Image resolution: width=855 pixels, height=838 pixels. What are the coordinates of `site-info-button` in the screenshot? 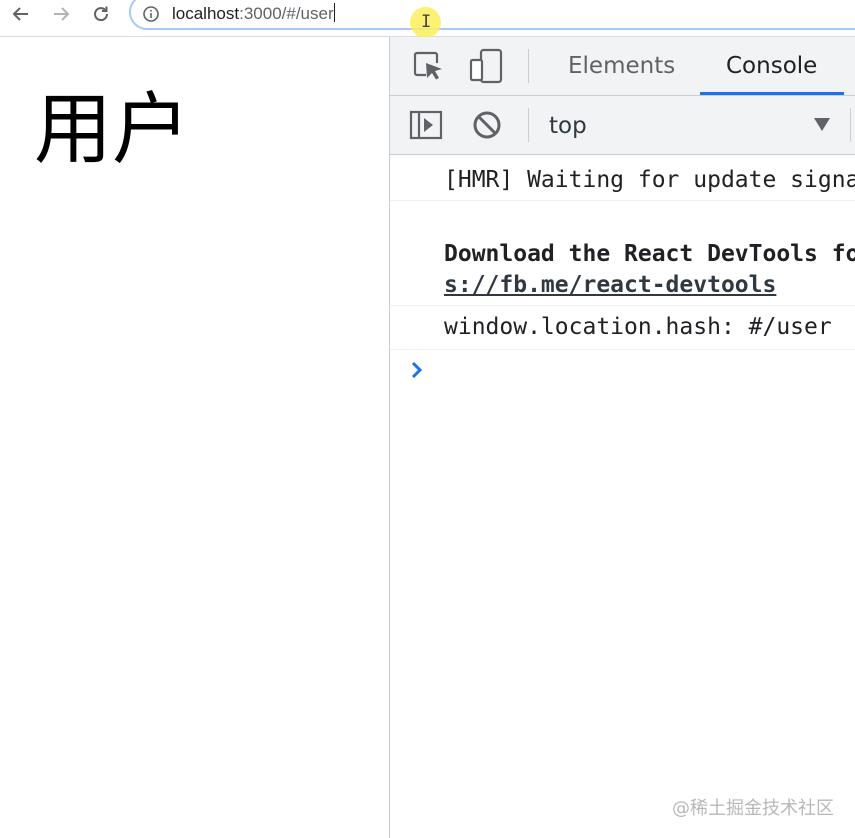 It's located at (151, 14).